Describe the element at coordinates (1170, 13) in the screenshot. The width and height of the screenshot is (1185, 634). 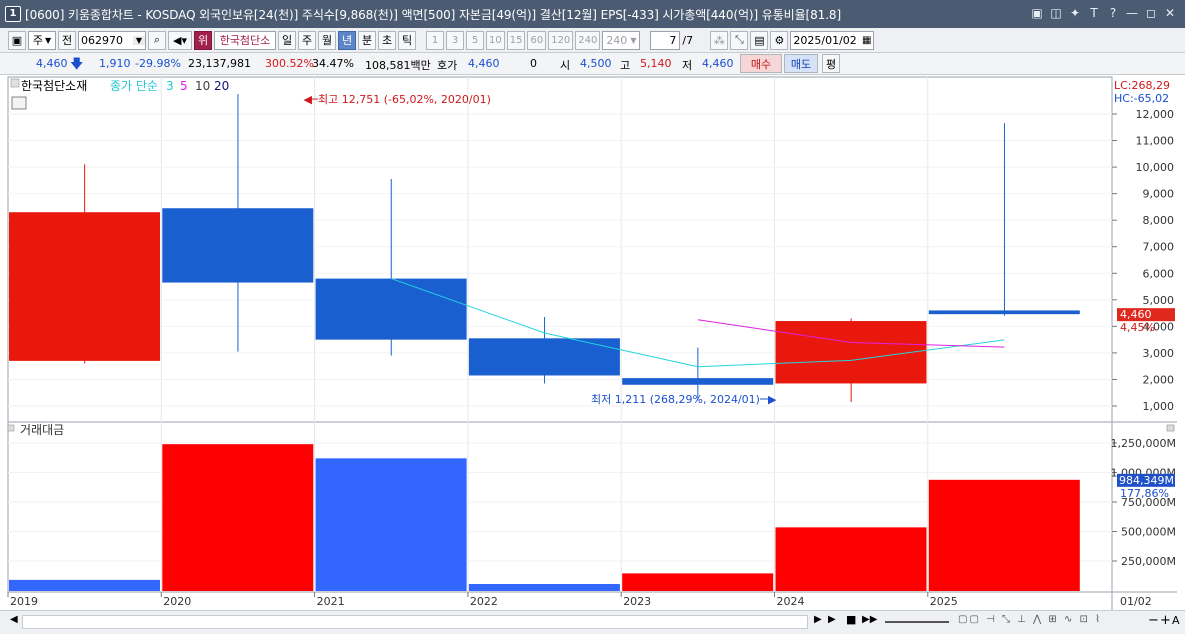
I see `close-button: ✕` at that location.